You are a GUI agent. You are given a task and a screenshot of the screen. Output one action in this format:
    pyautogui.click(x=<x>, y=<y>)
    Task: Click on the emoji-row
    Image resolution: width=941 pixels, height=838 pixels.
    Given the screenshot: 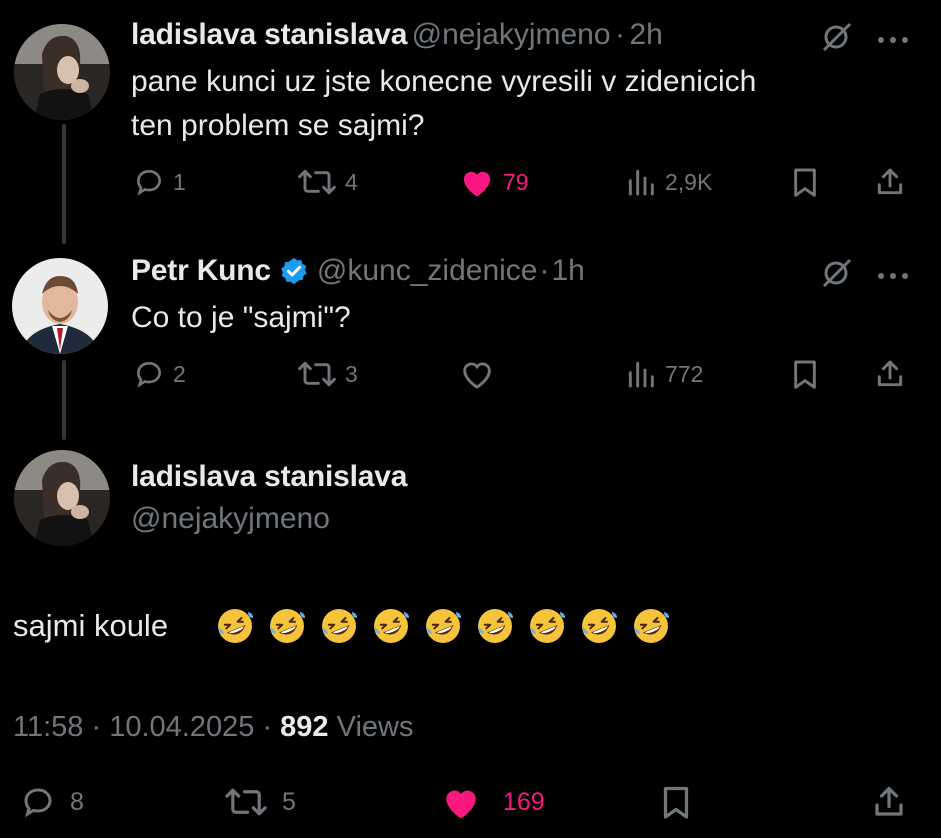 What is the action you would take?
    pyautogui.click(x=443, y=626)
    